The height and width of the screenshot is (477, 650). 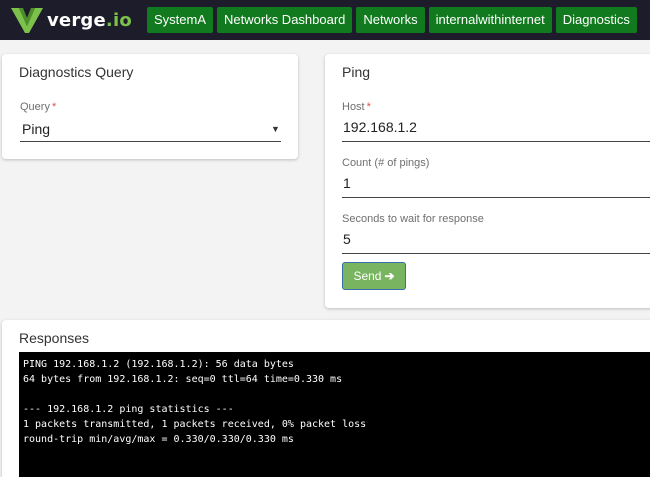 I want to click on count-underline, so click(x=496, y=197).